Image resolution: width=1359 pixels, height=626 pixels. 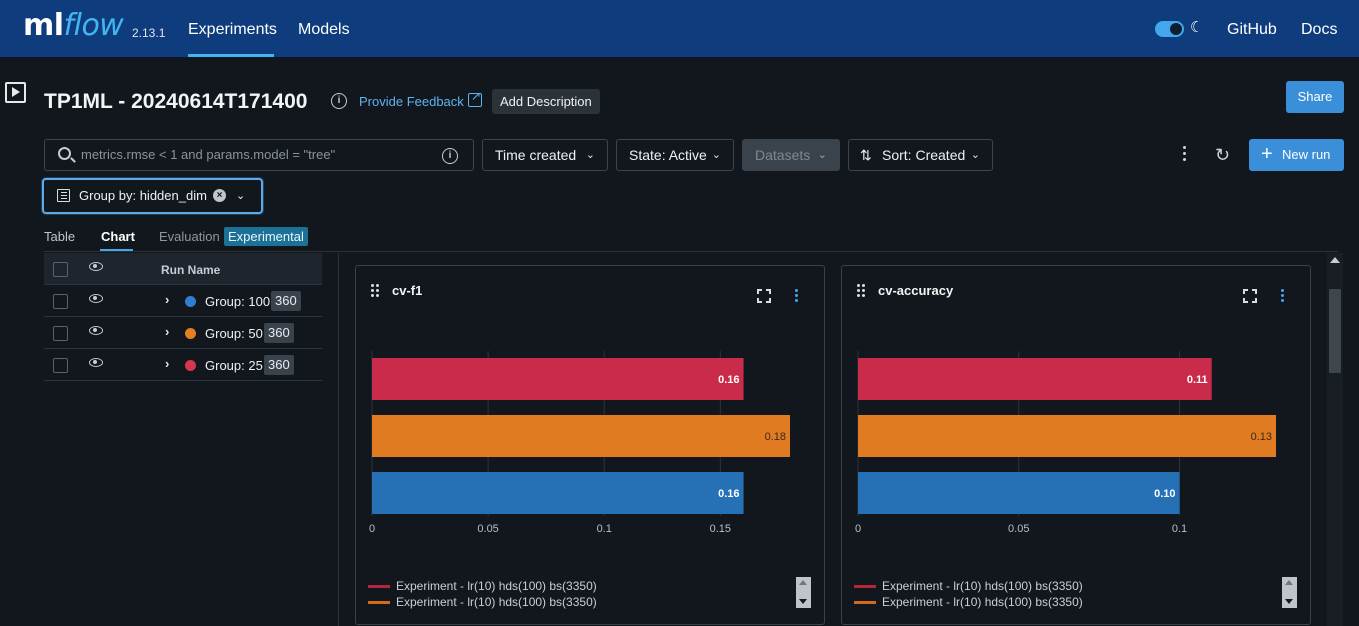 I want to click on bar-chart-cv-f1: 0 0.05 0.1 0.15 0.16 0.18 0.16, so click(x=579, y=443).